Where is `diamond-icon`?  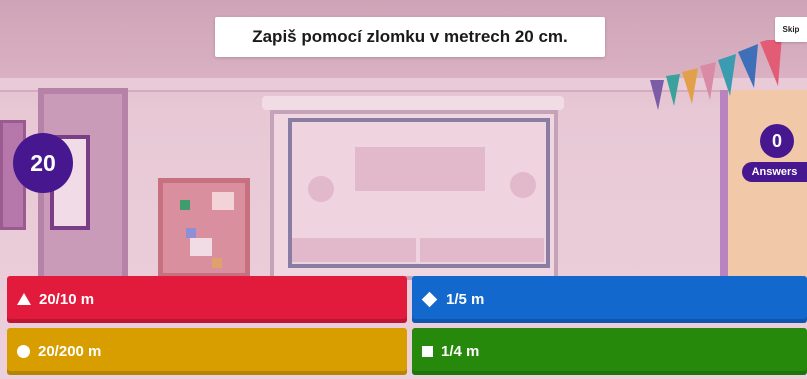
diamond-icon is located at coordinates (429, 299).